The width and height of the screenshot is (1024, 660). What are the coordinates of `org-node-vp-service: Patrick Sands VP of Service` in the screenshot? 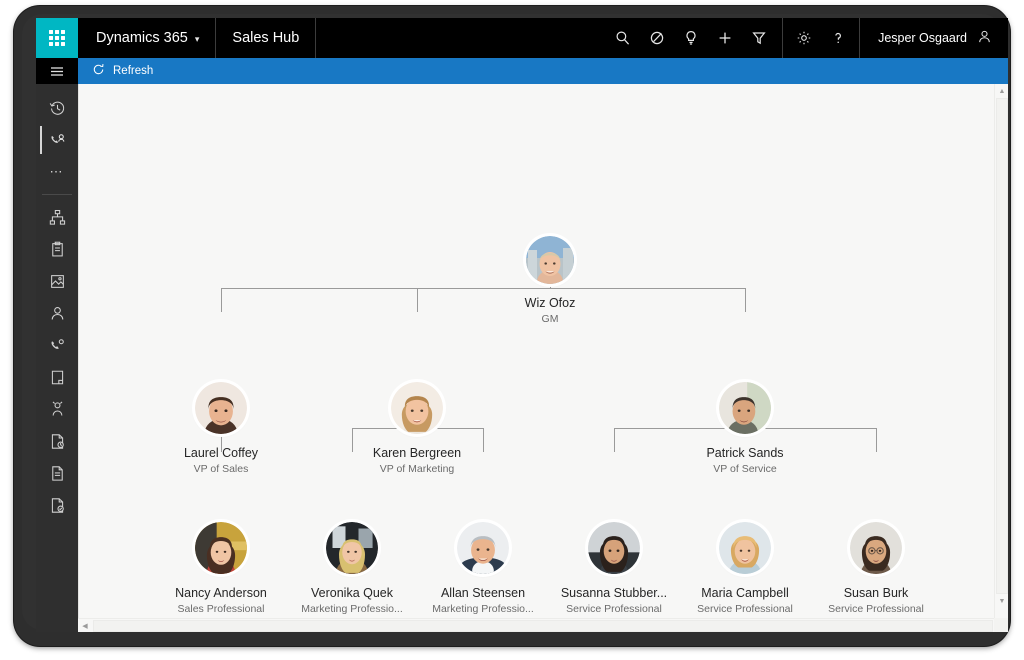 It's located at (745, 428).